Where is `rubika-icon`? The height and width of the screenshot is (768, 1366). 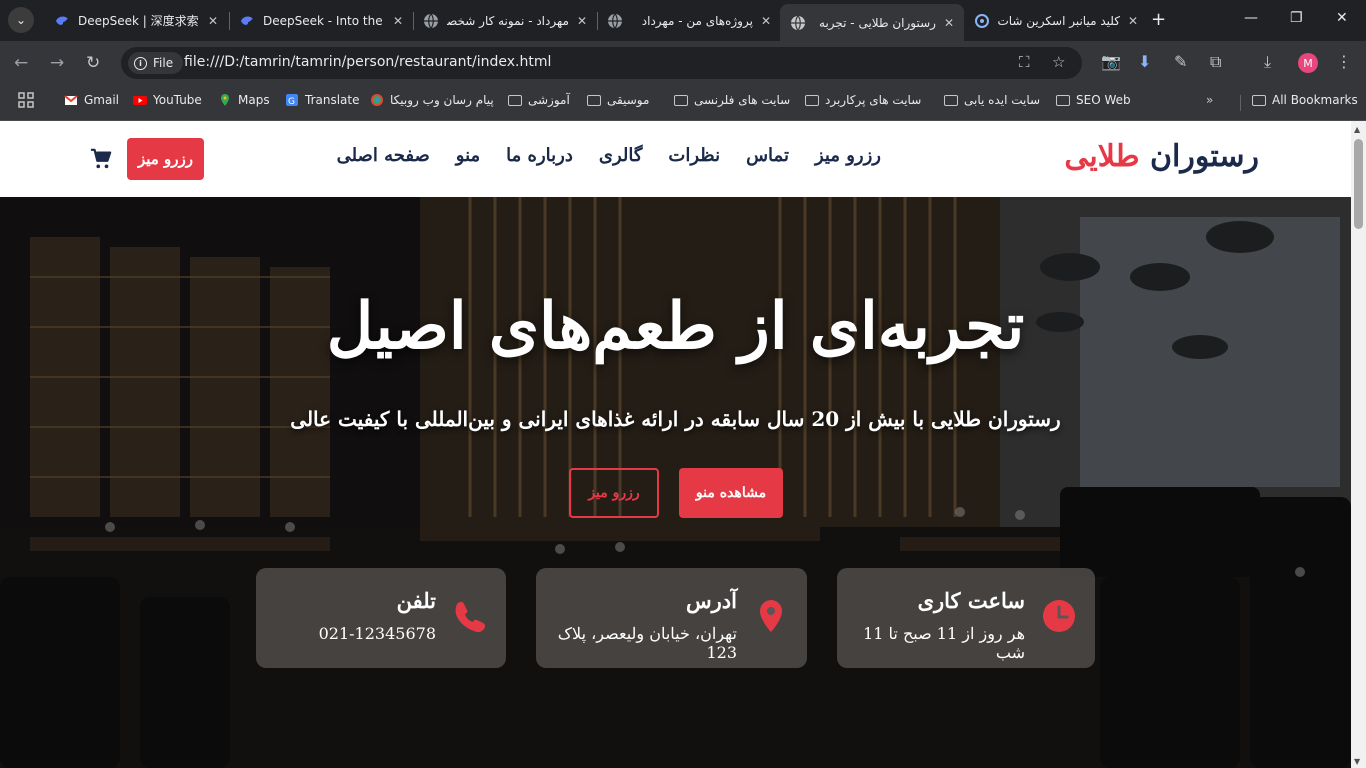
rubika-icon is located at coordinates (377, 100).